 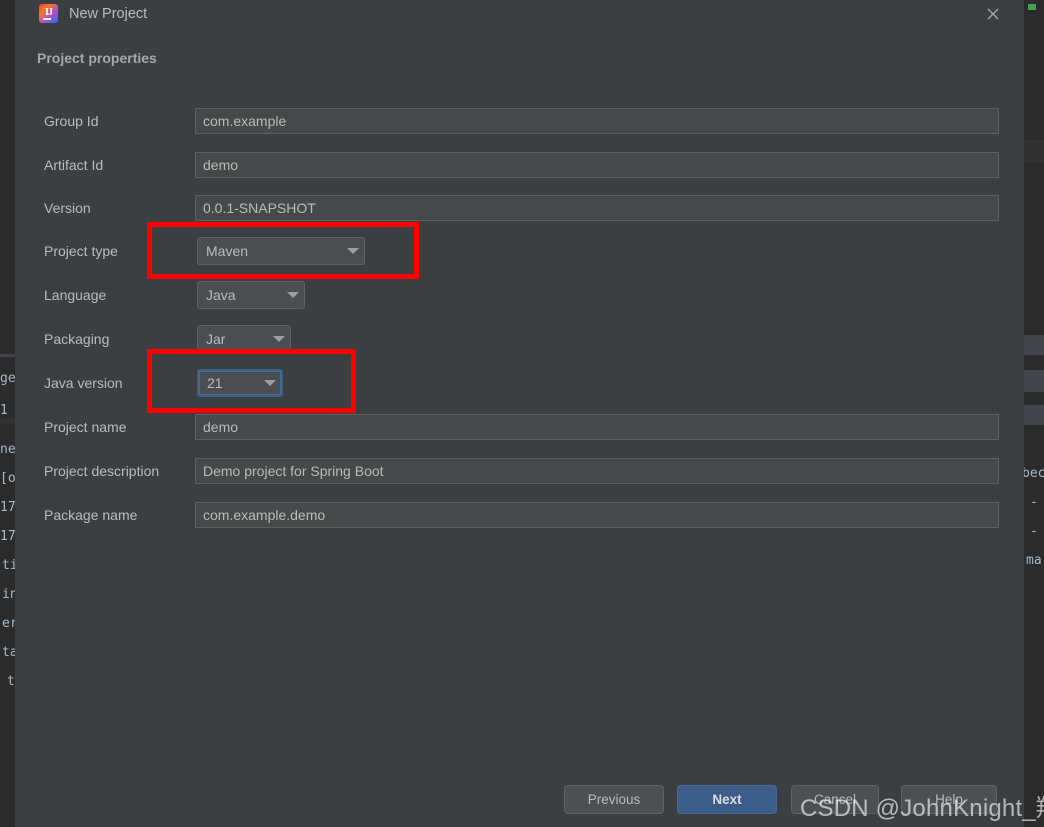 I want to click on form-row: Project description, so click(x=519, y=471).